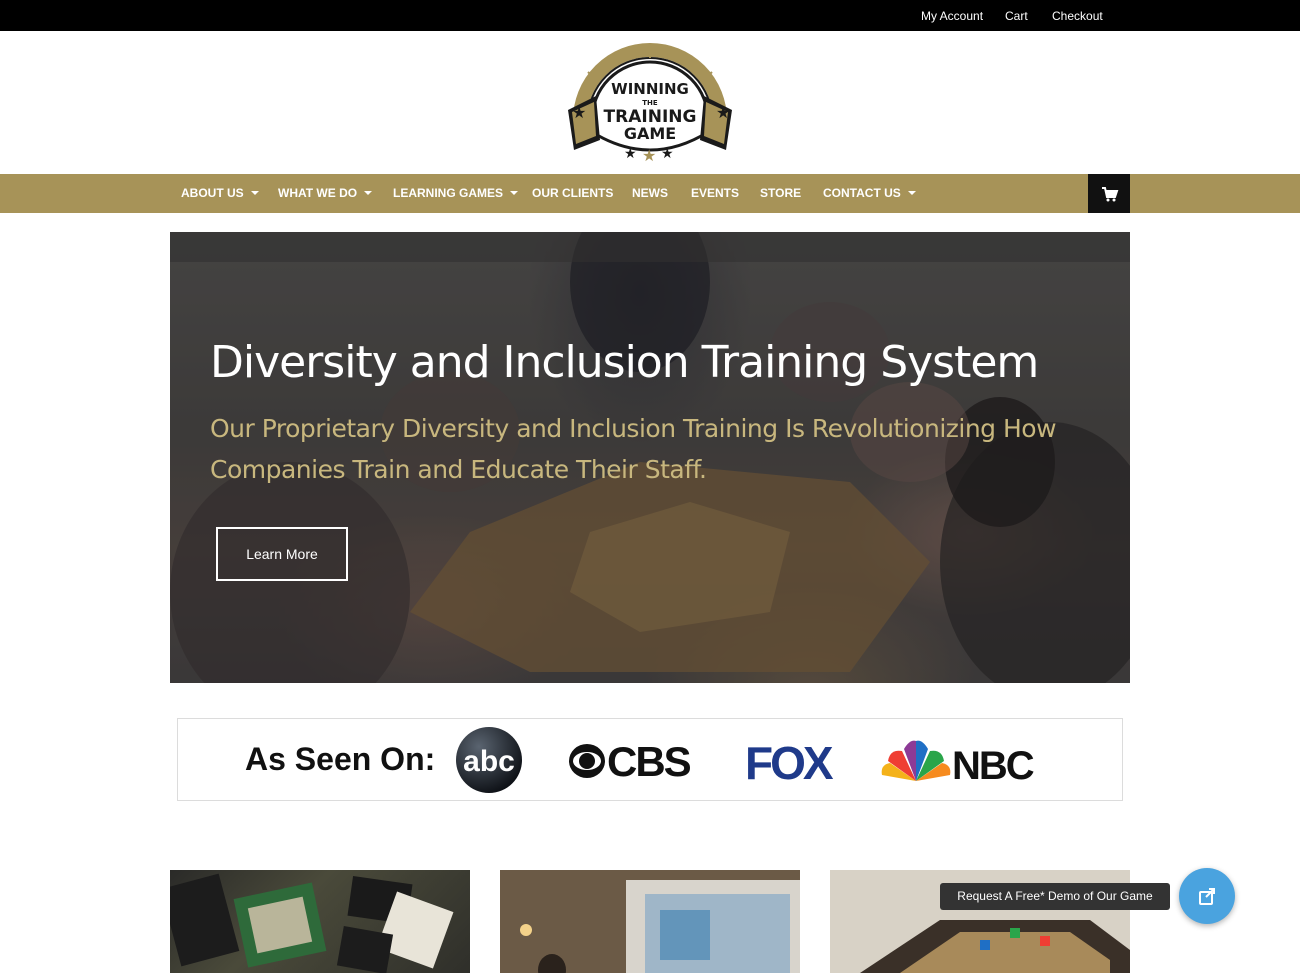 The image size is (1300, 973). I want to click on nbc-logo: NBC, so click(958, 762).